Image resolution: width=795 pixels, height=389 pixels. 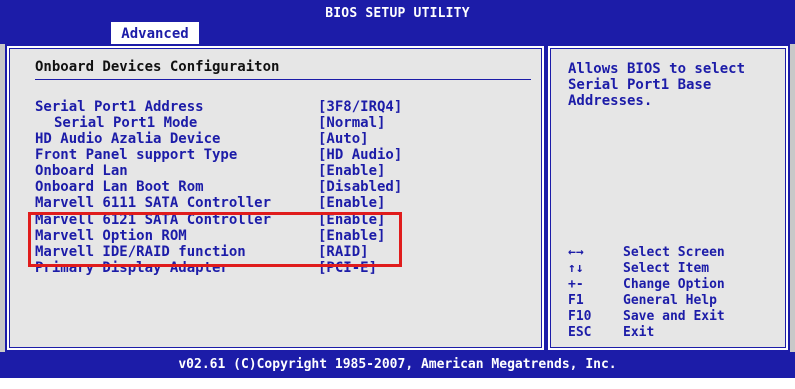 What do you see at coordinates (670, 300) in the screenshot?
I see `key-desc: General Help` at bounding box center [670, 300].